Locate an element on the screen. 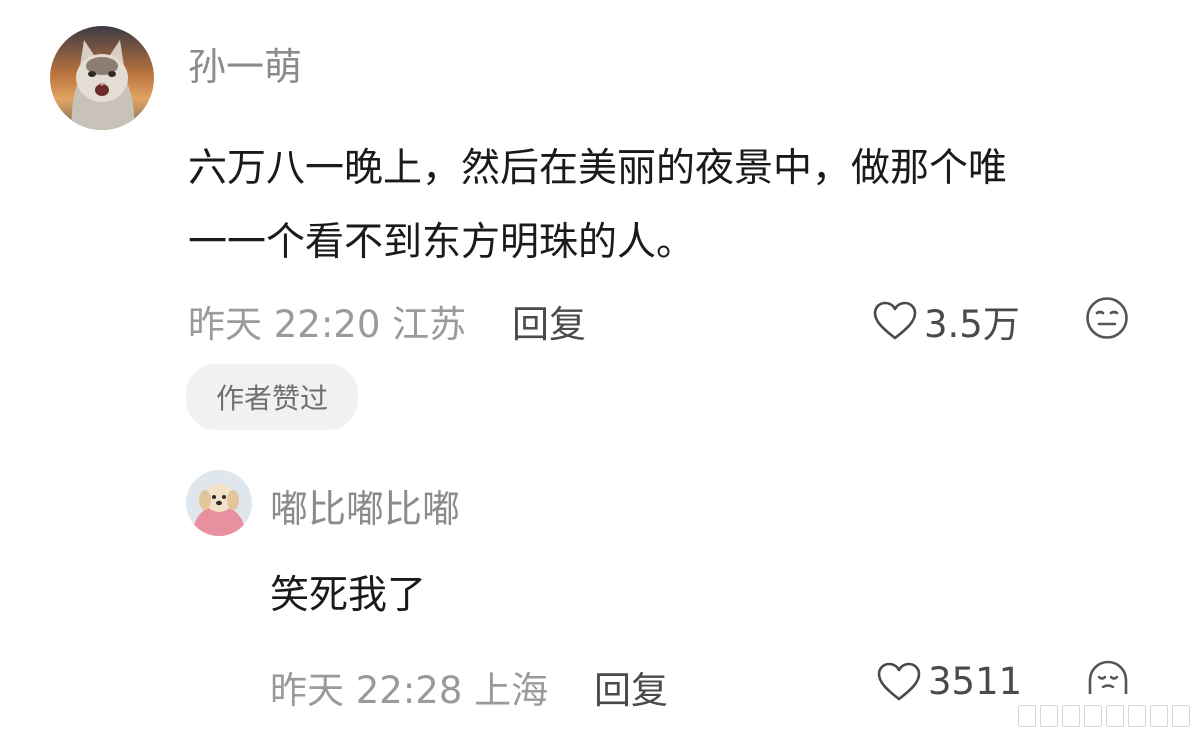 Image resolution: width=1200 pixels, height=738 pixels. comment-time: 昨天 22:20 is located at coordinates (284, 324).